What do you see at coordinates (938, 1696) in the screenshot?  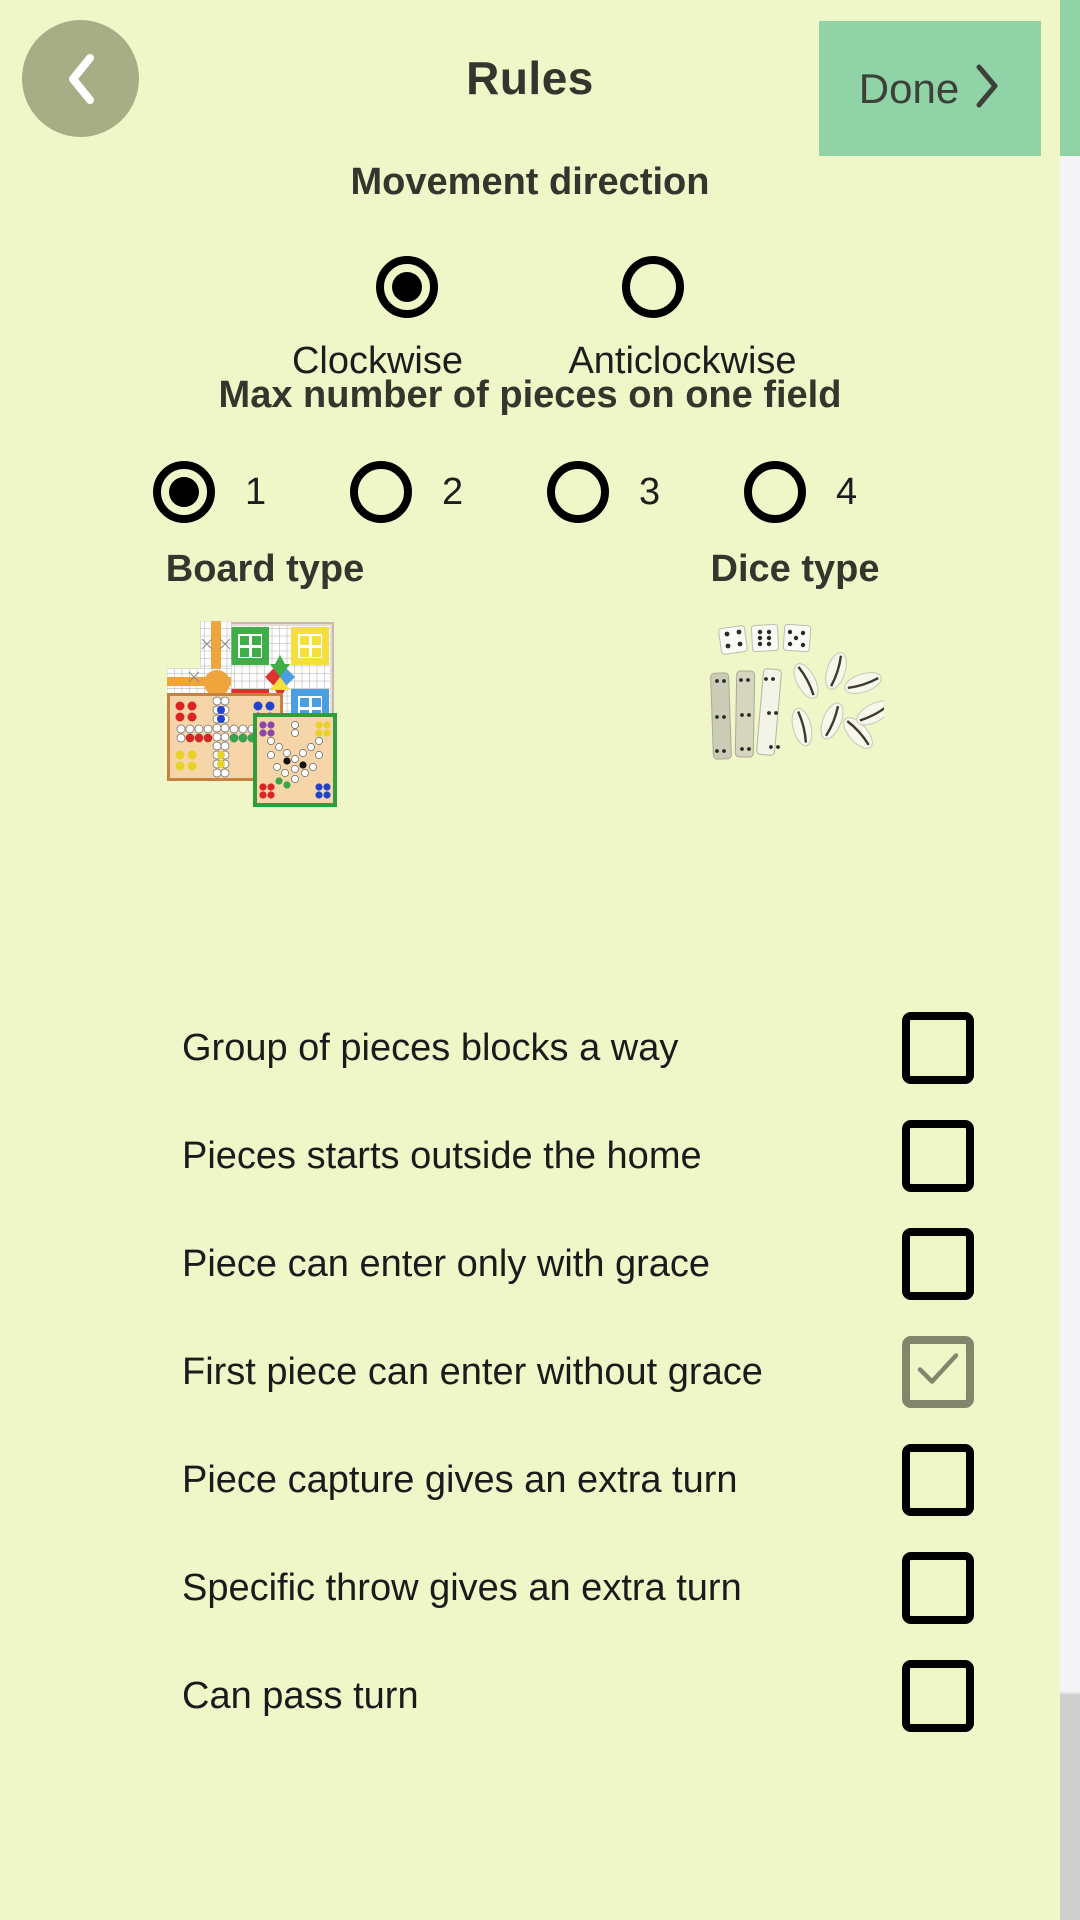 I see `rule-checkbox-can-pass-turn` at bounding box center [938, 1696].